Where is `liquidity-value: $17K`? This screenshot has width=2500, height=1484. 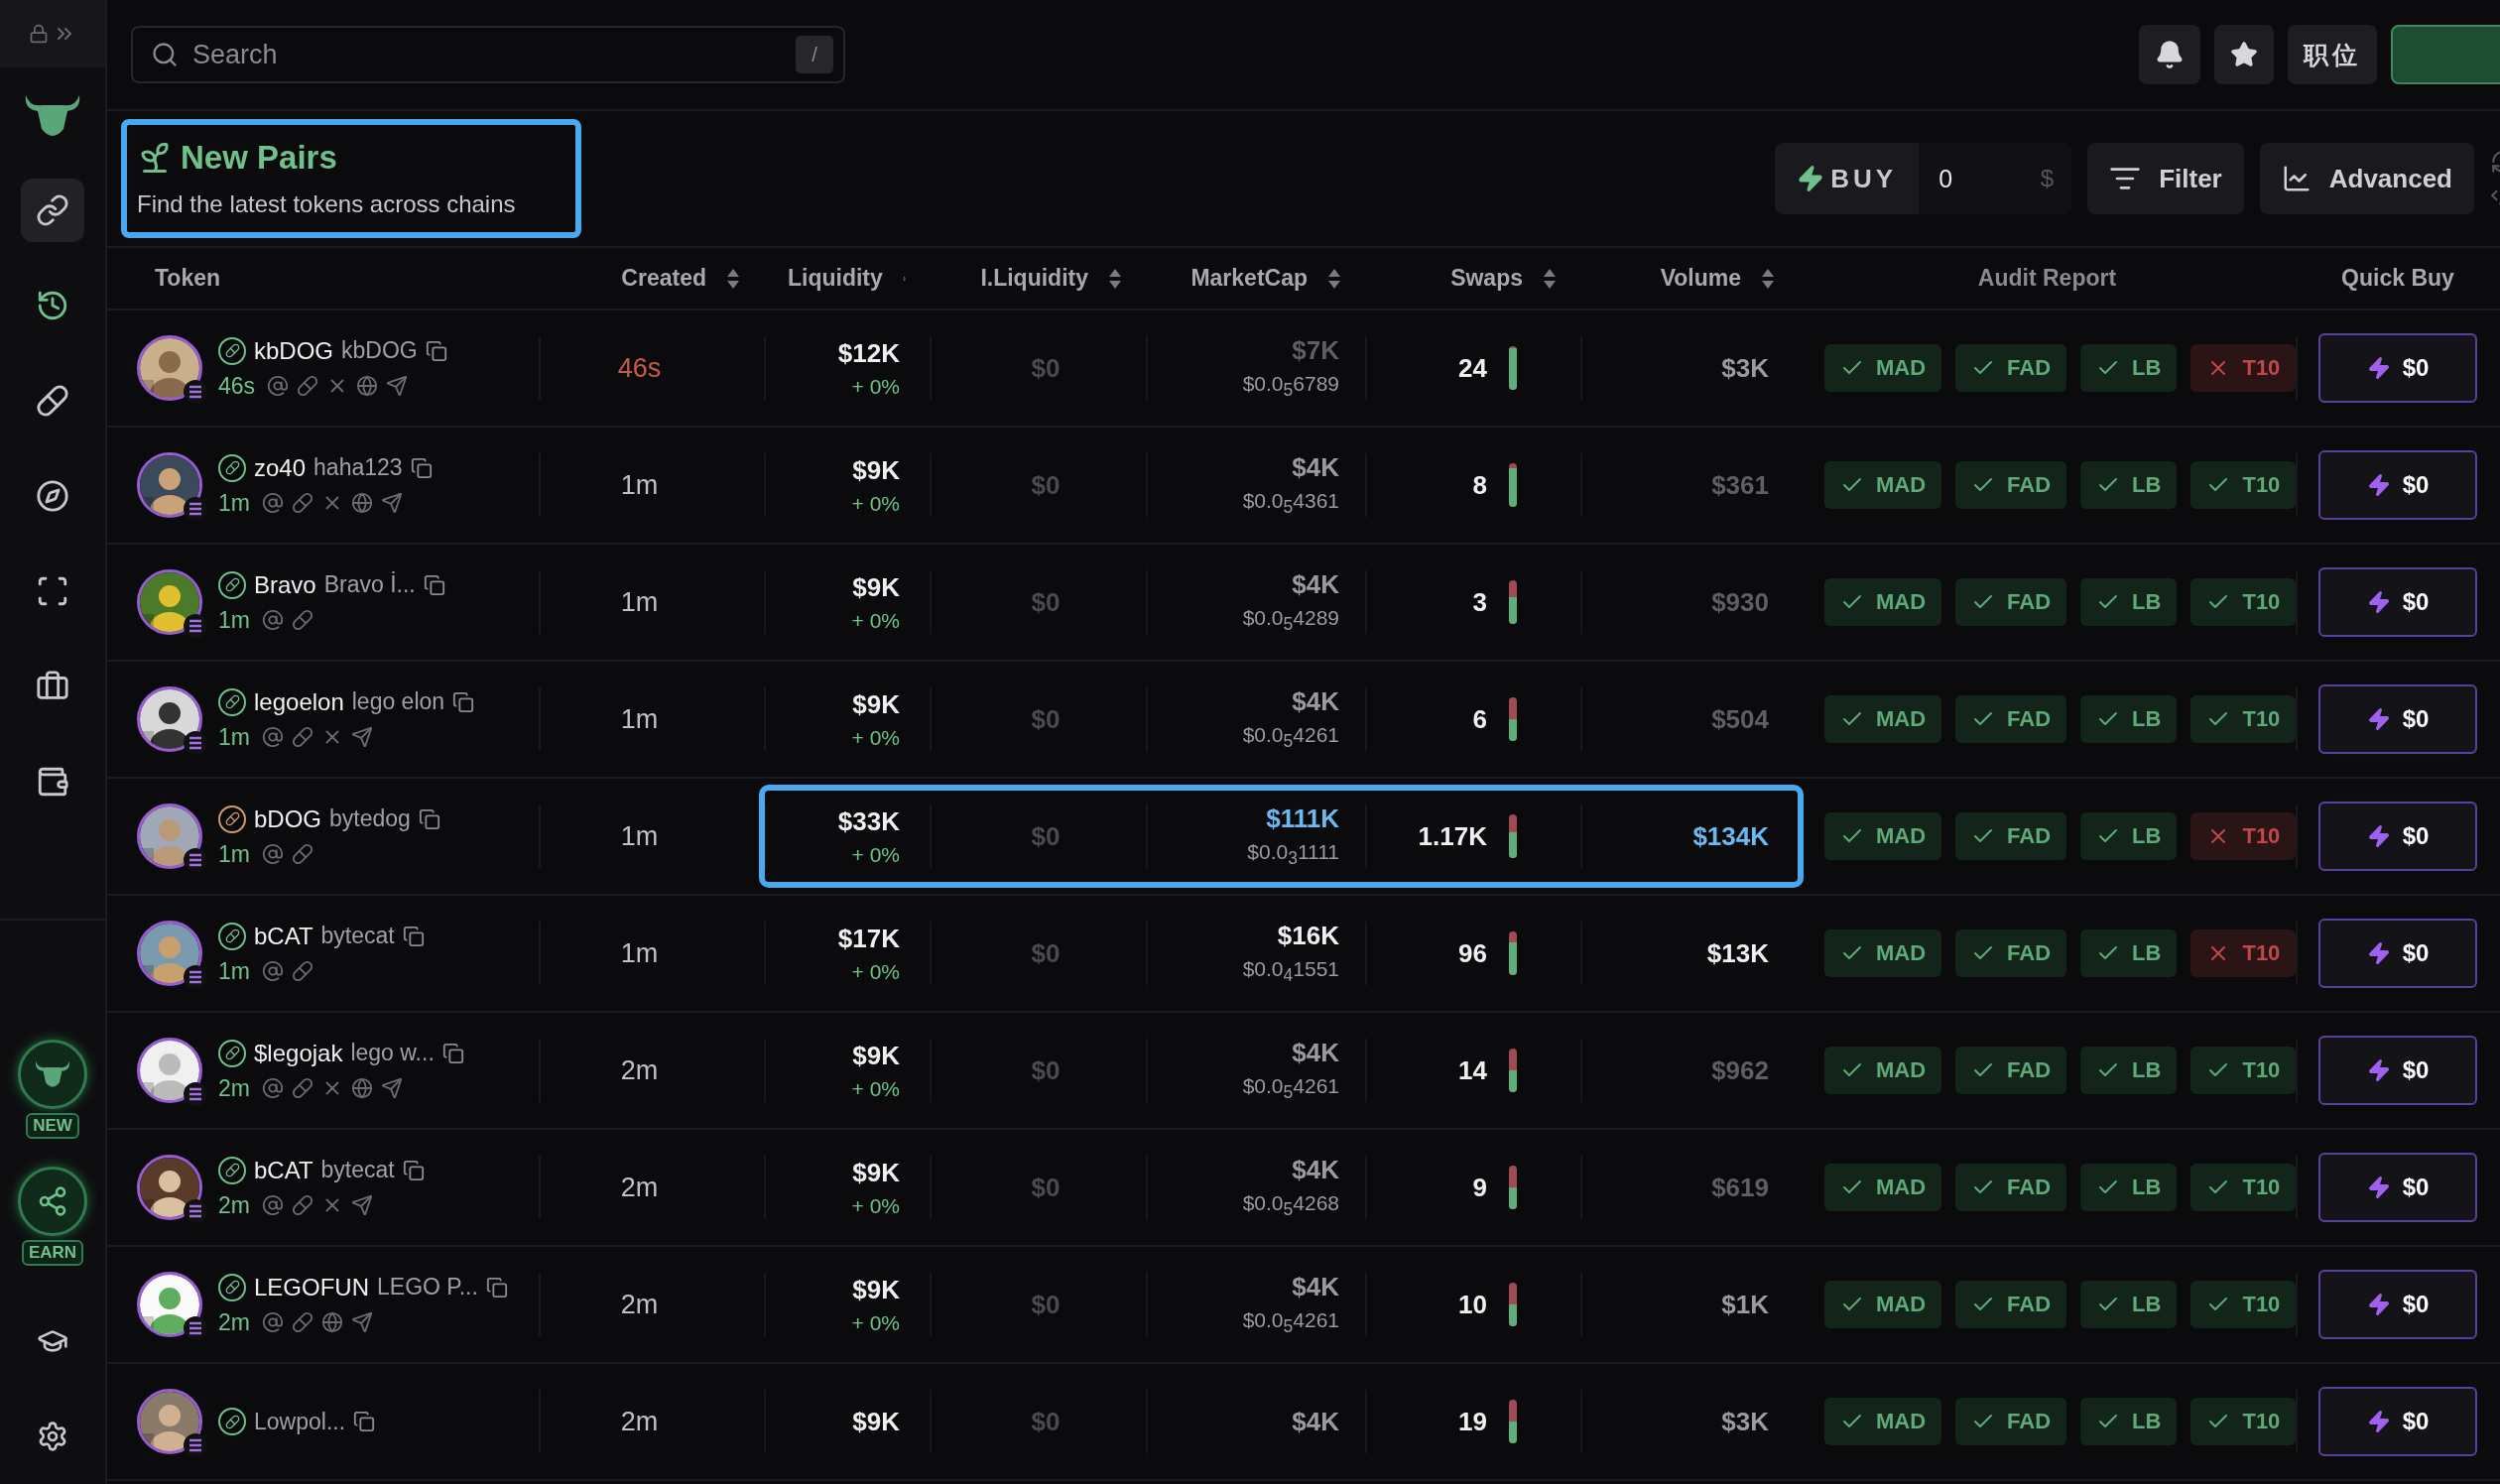 liquidity-value: $17K is located at coordinates (868, 938).